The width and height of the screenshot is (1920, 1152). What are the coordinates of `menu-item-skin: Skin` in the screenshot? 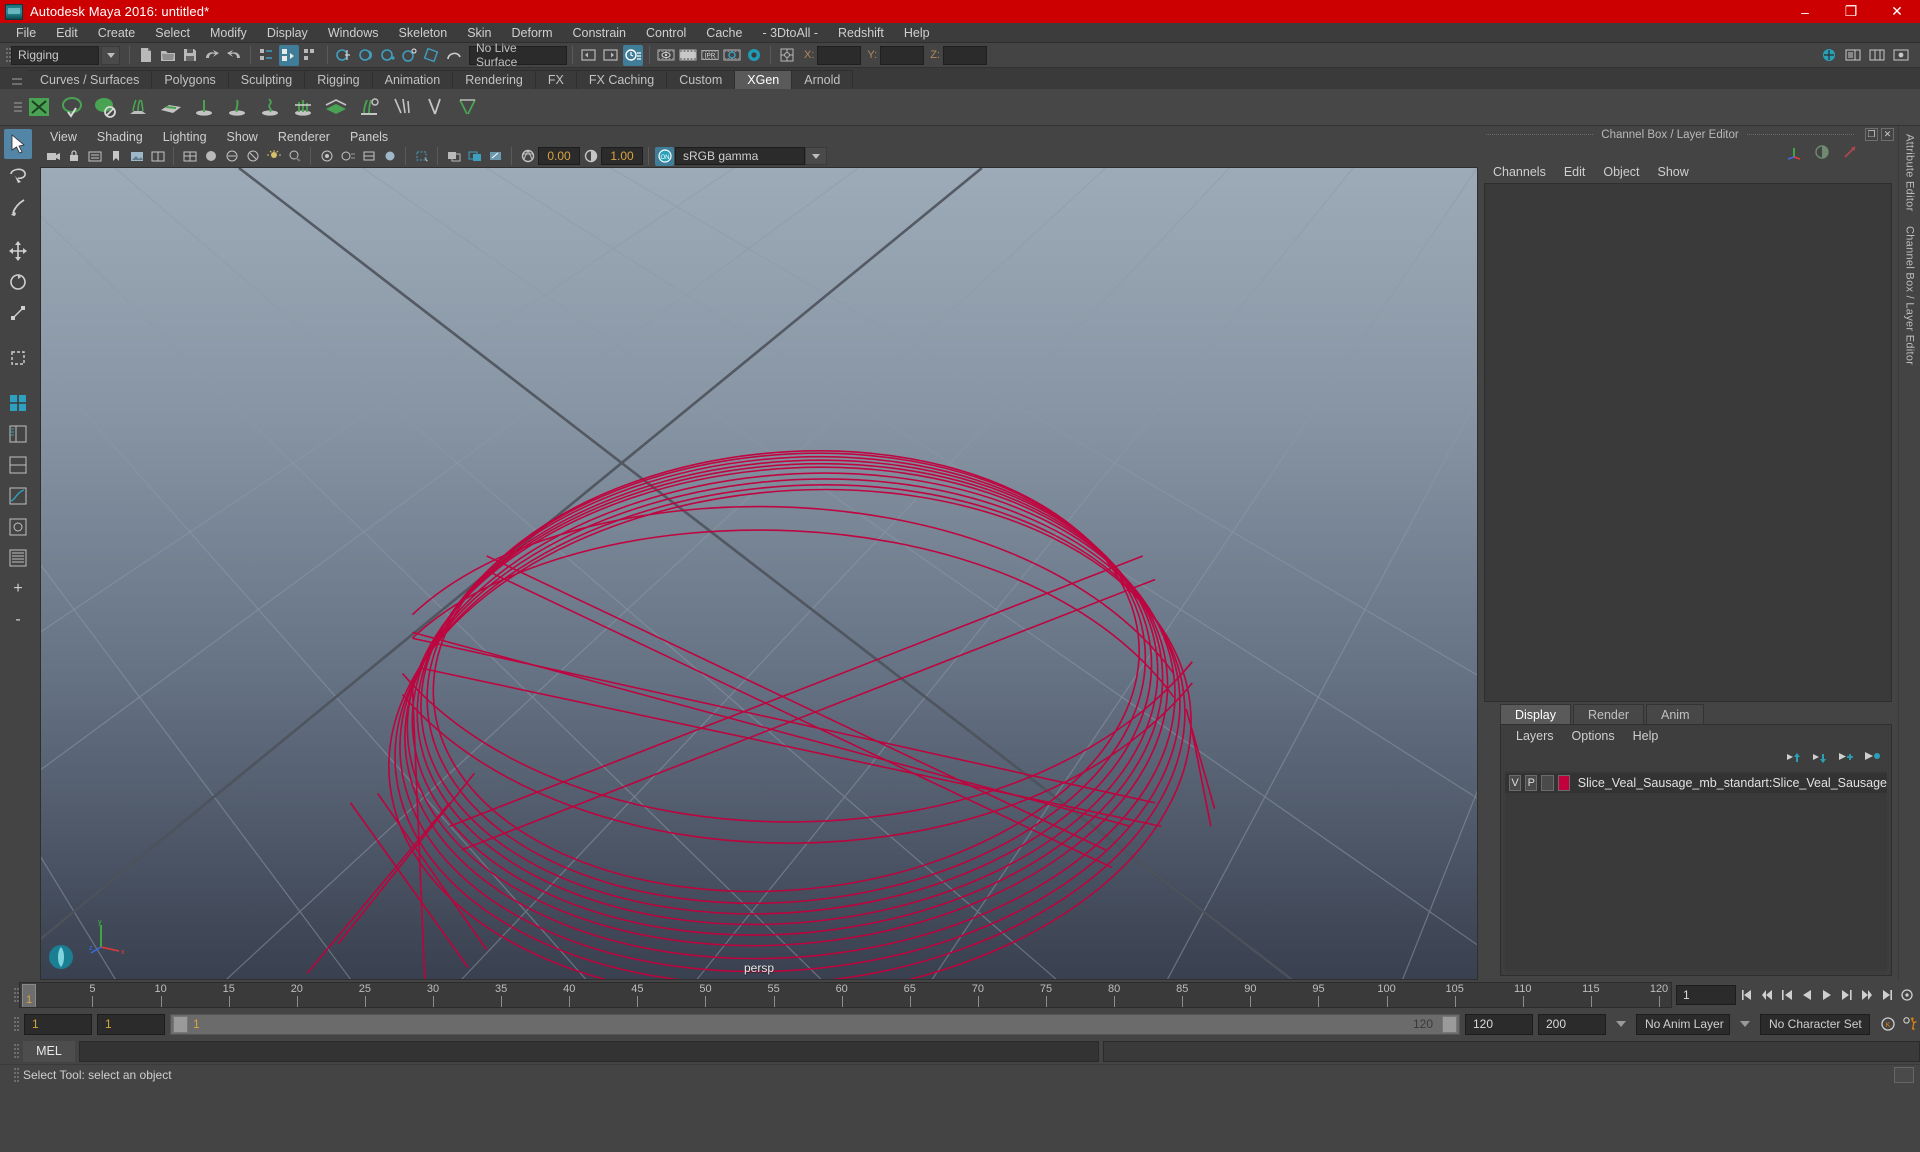 It's located at (479, 33).